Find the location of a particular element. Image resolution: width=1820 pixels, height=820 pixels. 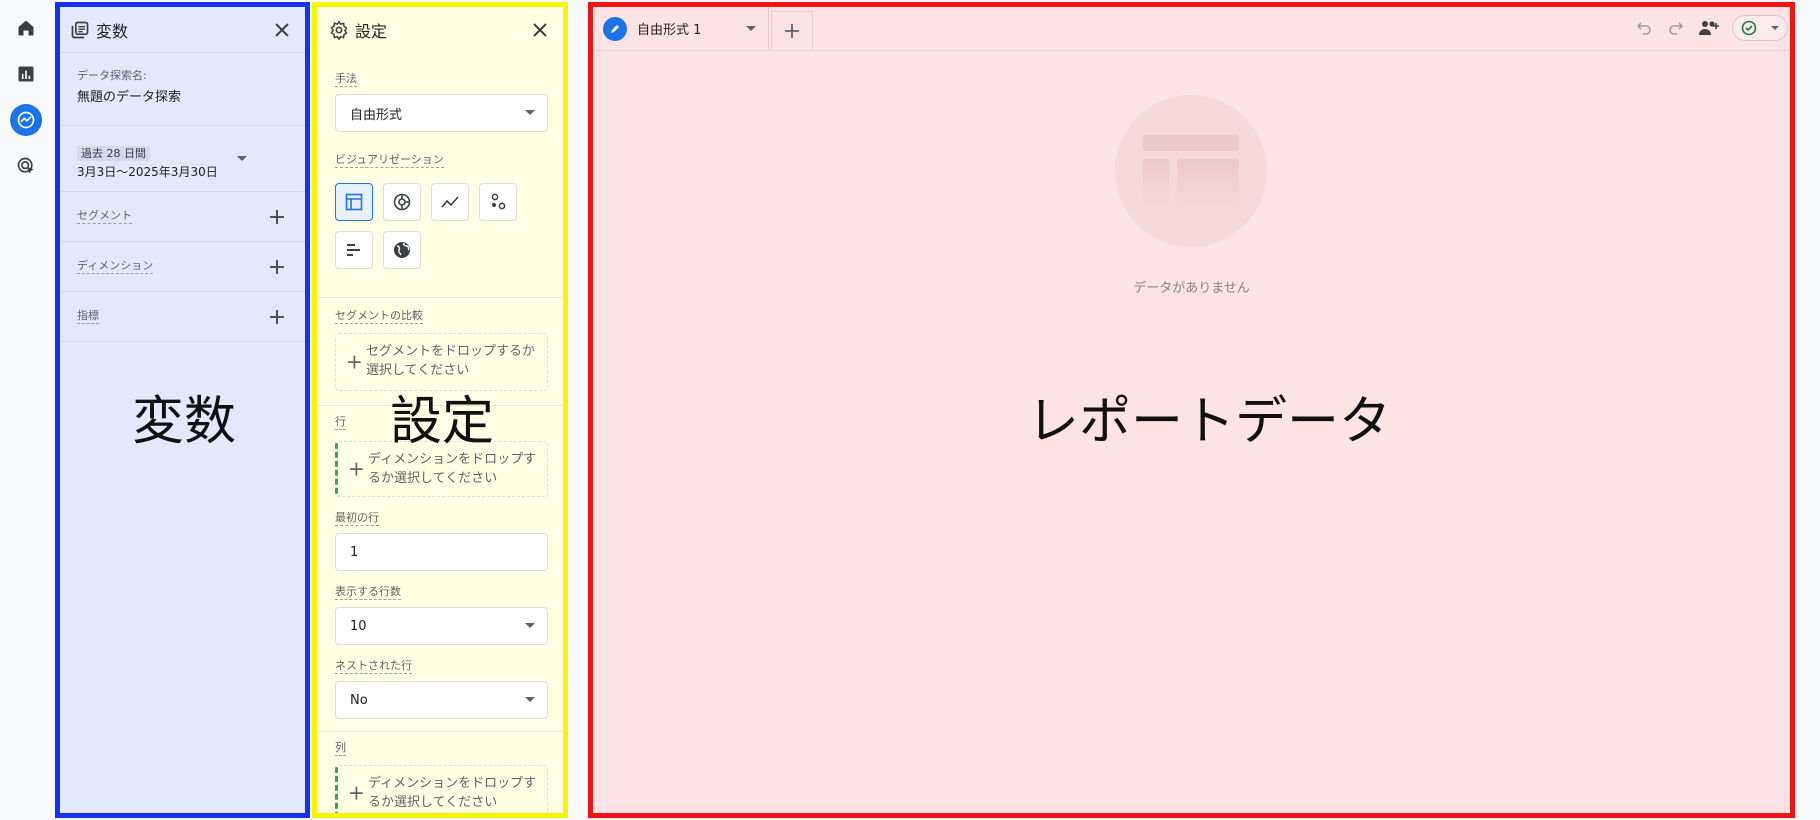

settings-overlay-label: 設定 is located at coordinates (442, 422).